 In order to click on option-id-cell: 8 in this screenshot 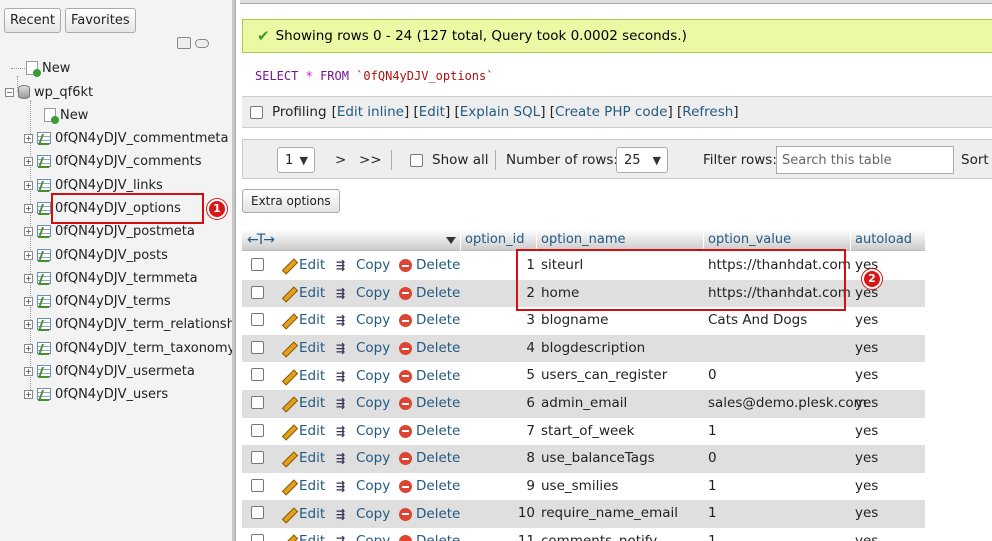, I will do `click(530, 459)`.